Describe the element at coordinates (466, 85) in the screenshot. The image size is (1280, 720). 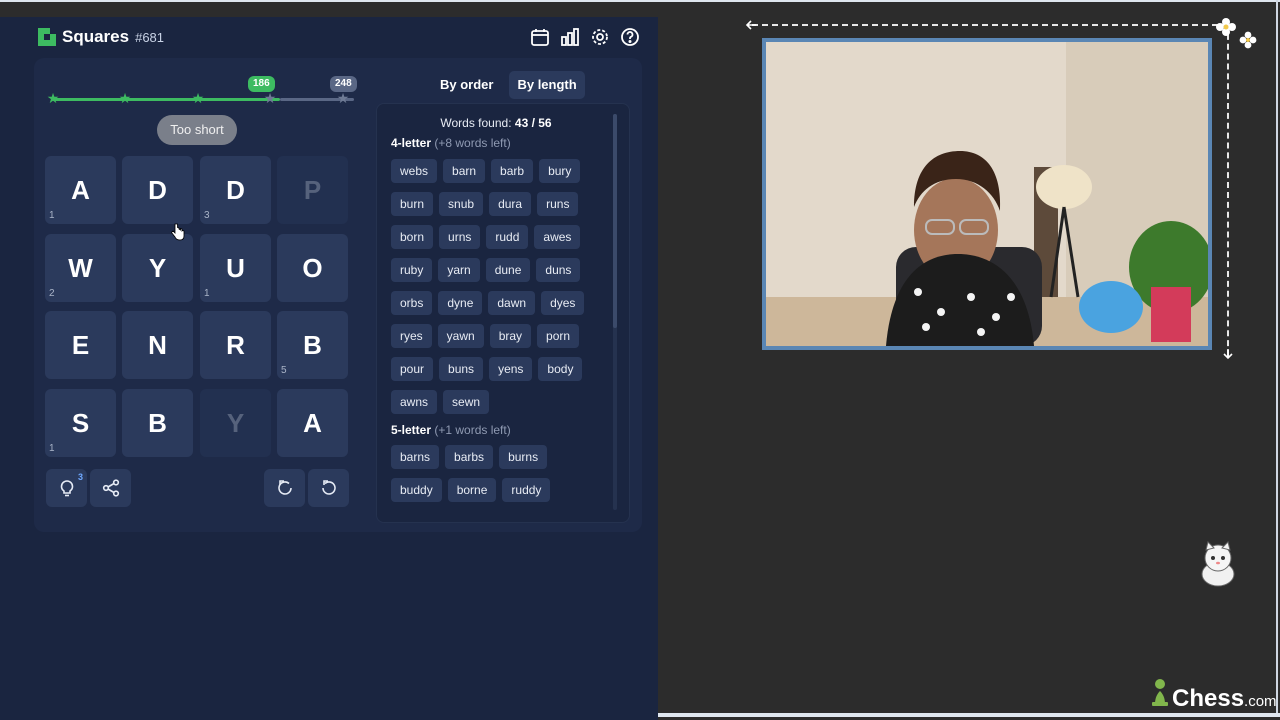
I see `tab-by-order: By order` at that location.